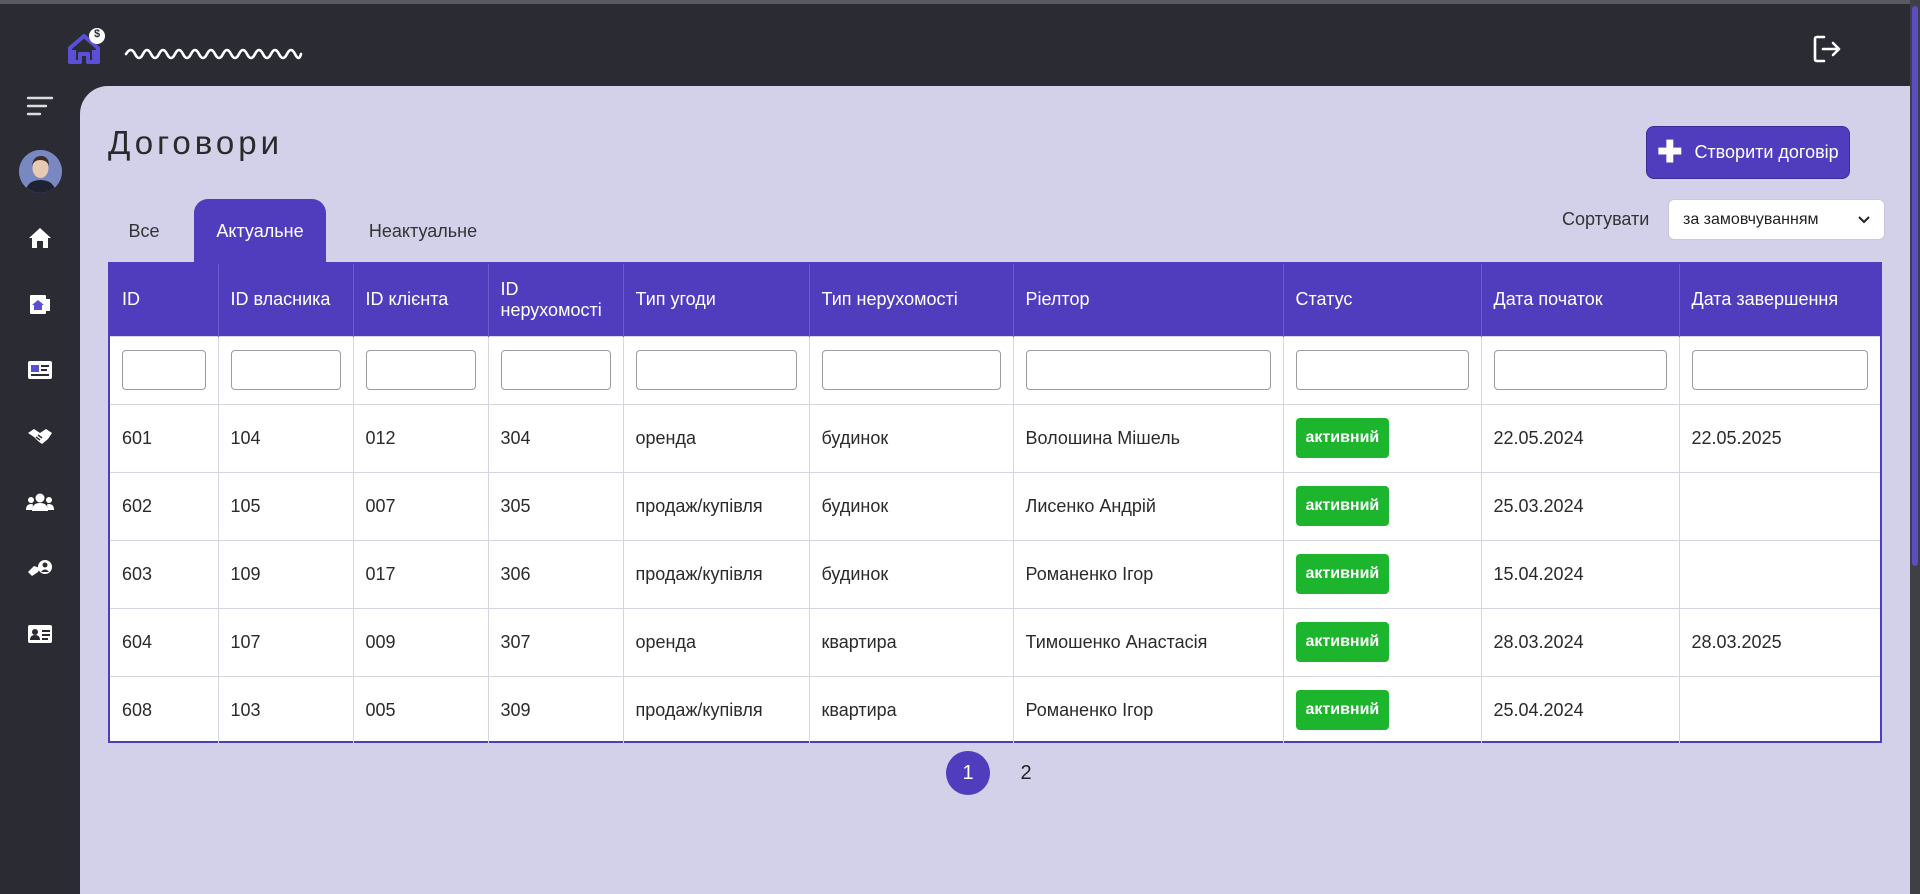 This screenshot has width=1920, height=894. What do you see at coordinates (40, 370) in the screenshot?
I see `card-icon` at bounding box center [40, 370].